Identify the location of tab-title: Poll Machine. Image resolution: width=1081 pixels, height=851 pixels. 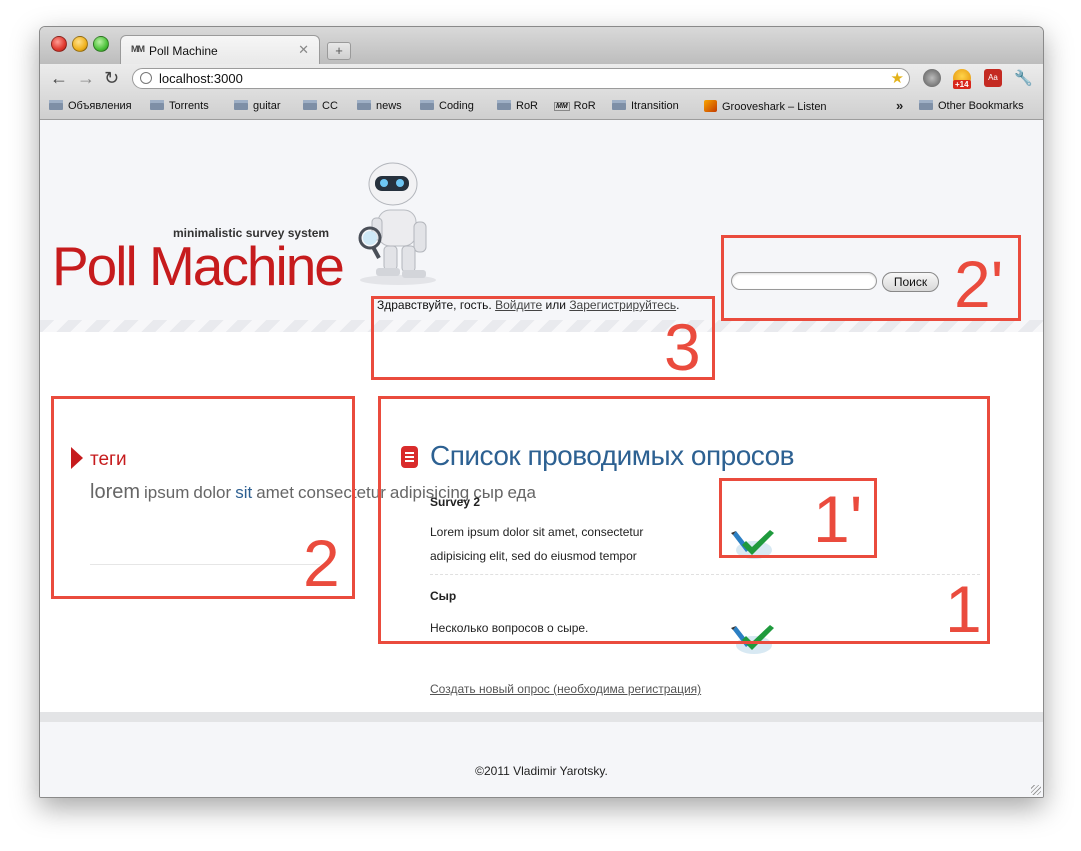
(183, 51).